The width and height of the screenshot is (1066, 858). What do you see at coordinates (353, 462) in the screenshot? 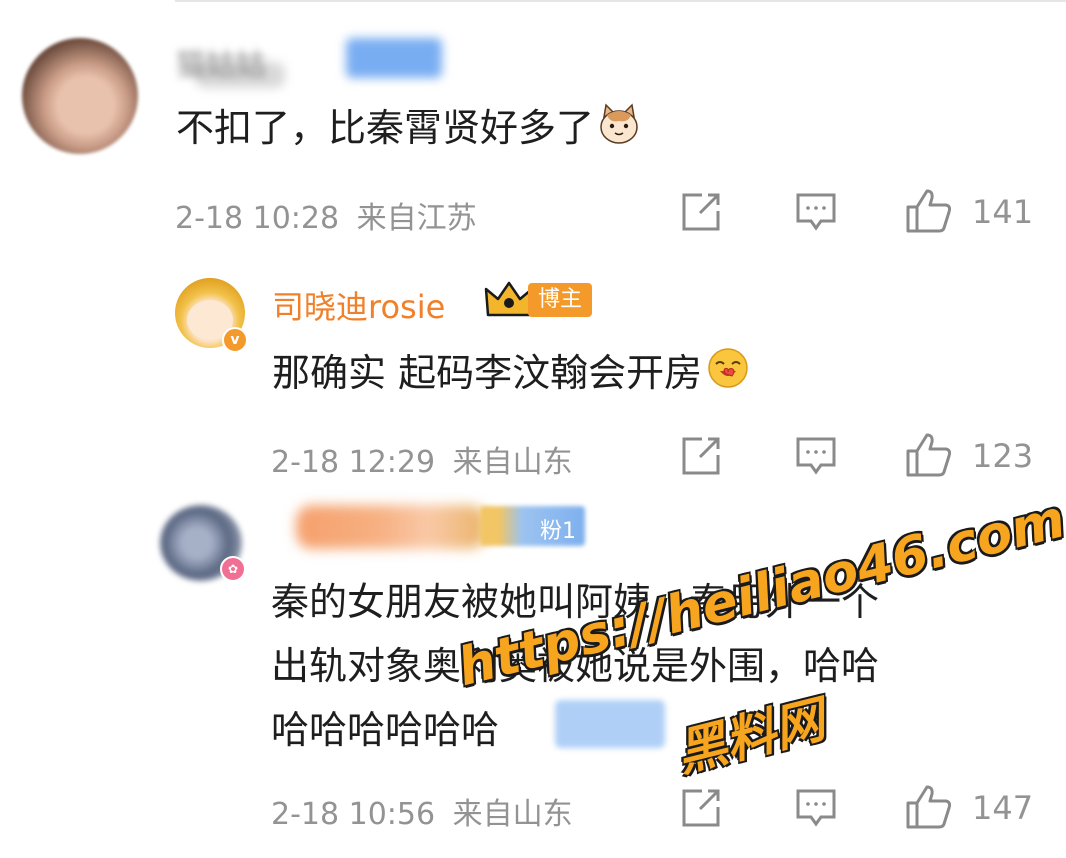
I see `comment-time: 2-18 12:29` at bounding box center [353, 462].